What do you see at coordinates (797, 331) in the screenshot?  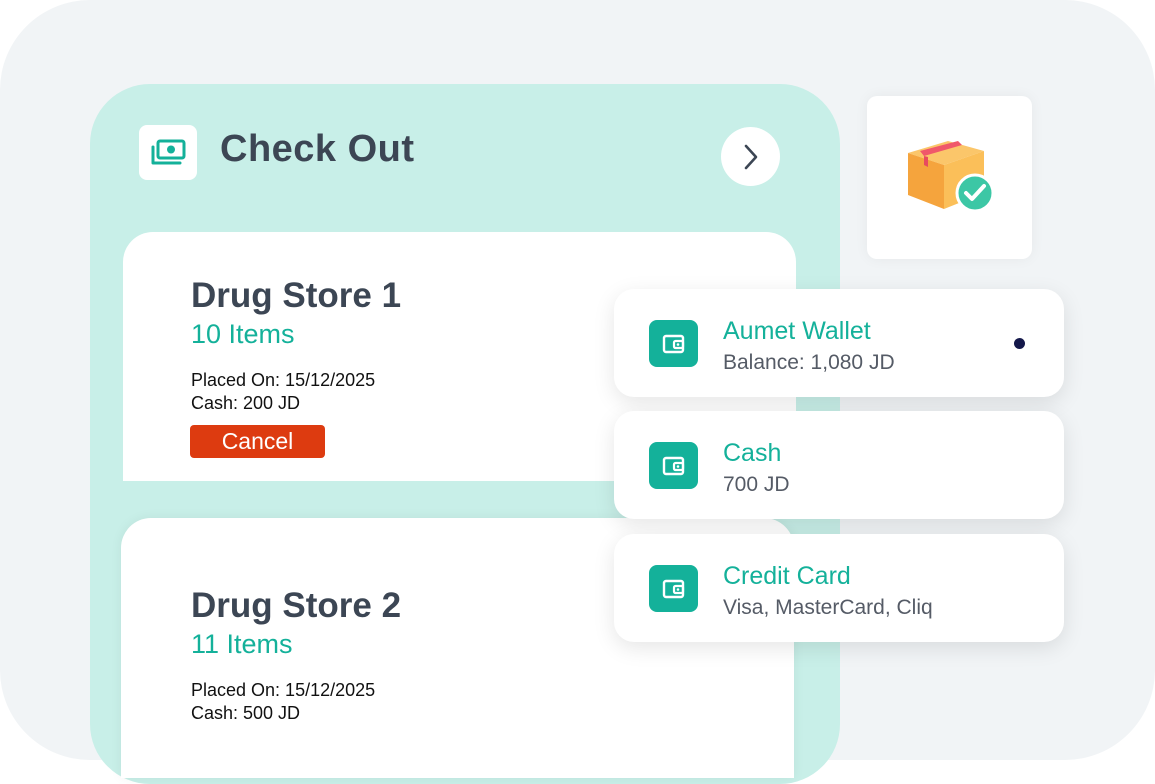 I see `payment-name: Aumet Wallet` at bounding box center [797, 331].